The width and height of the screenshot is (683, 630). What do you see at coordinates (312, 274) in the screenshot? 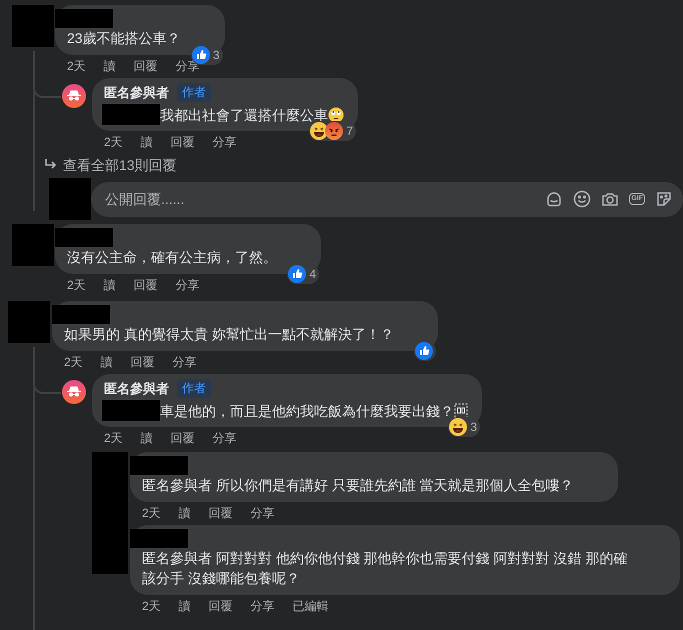
I see `reaction-count: 4` at bounding box center [312, 274].